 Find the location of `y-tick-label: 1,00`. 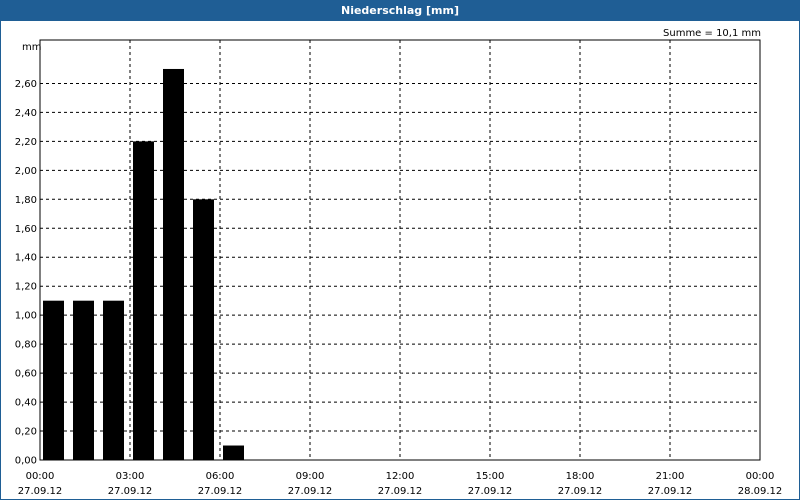

y-tick-label: 1,00 is located at coordinates (26, 316).